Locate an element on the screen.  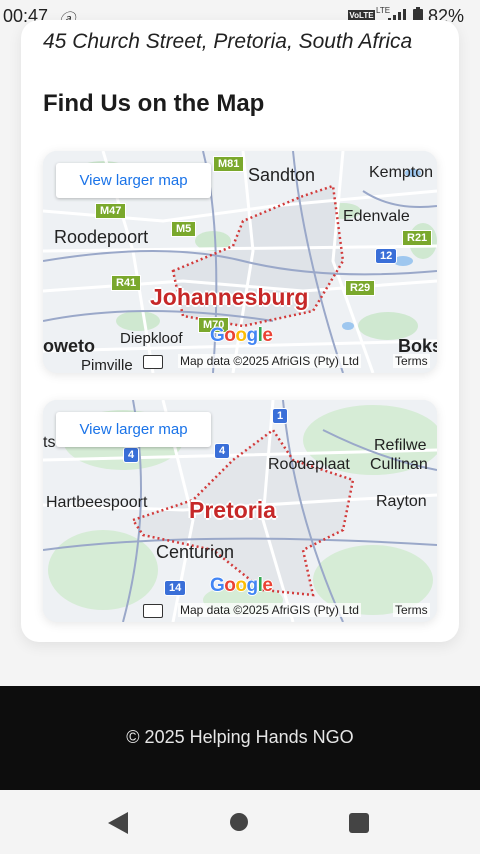
footer-copyright: © 2025 Helping Hands NGO is located at coordinates (240, 737).